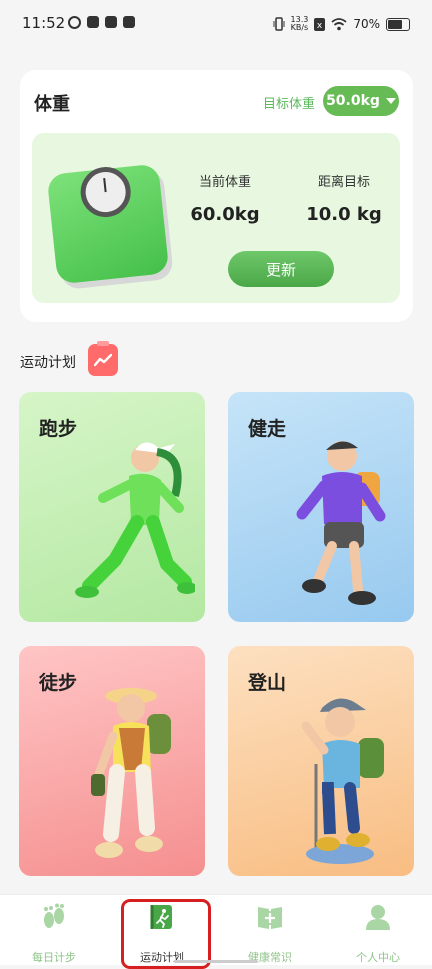  Describe the element at coordinates (93, 22) in the screenshot. I see `app-notification-icon` at that location.